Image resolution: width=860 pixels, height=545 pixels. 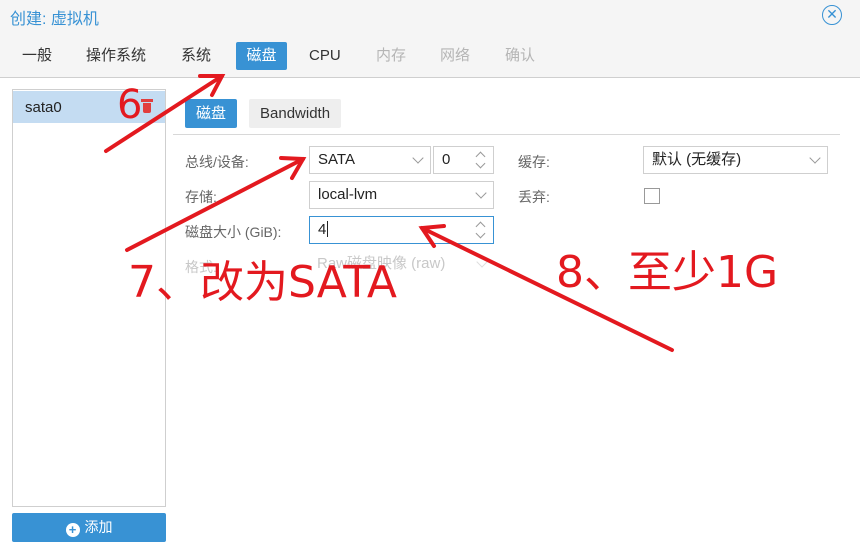 What do you see at coordinates (534, 162) in the screenshot?
I see `cache-label: 缓存:` at bounding box center [534, 162].